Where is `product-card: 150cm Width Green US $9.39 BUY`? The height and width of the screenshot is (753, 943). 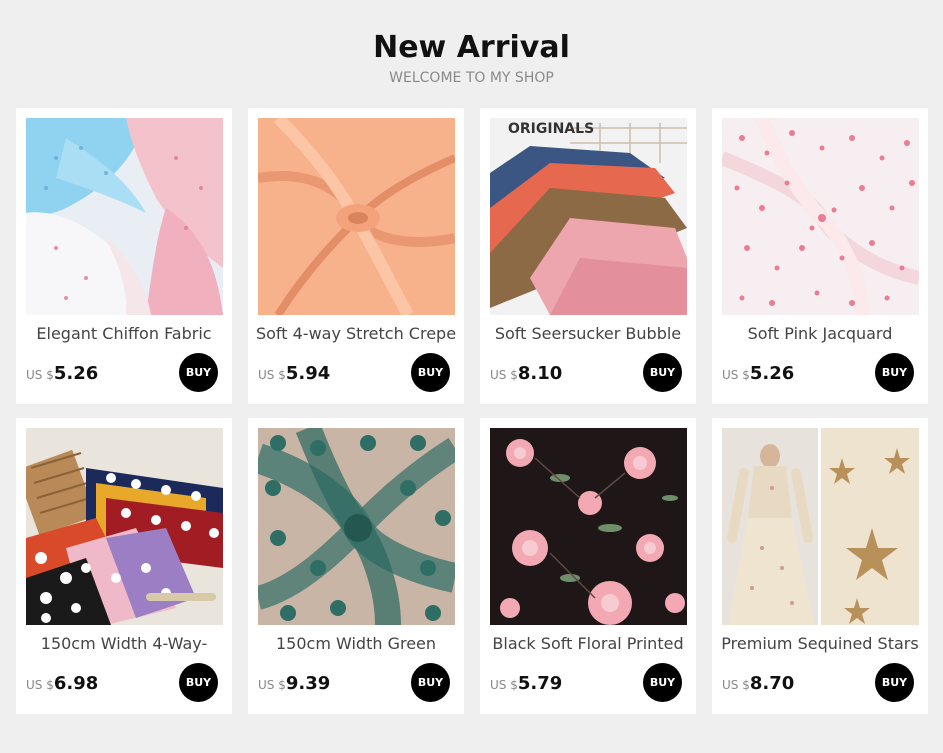 product-card: 150cm Width Green US $9.39 BUY is located at coordinates (356, 566).